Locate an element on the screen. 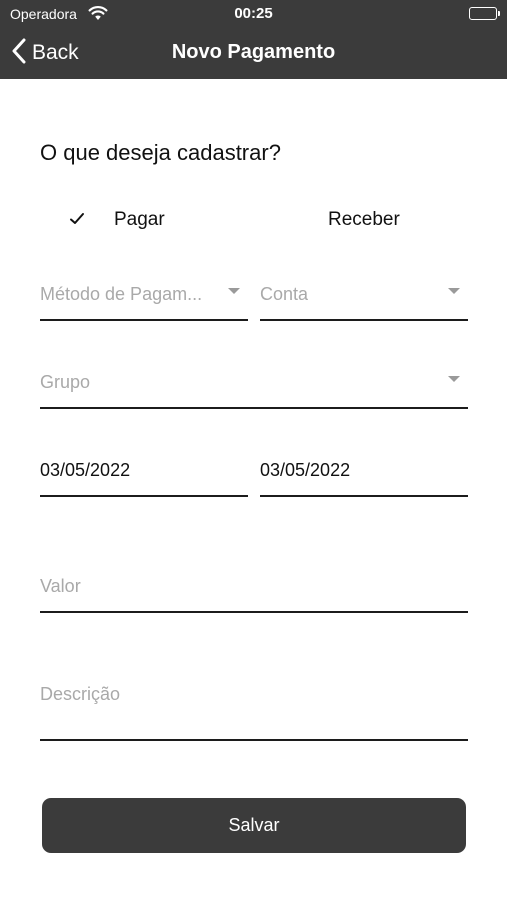 The width and height of the screenshot is (507, 900). description-placeholder: Descrição is located at coordinates (80, 694).